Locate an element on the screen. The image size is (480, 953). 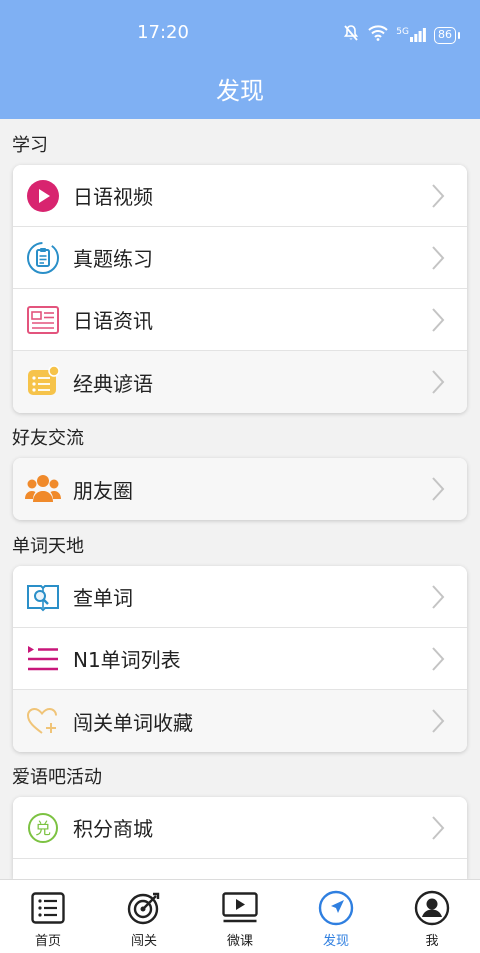
page-title: 发现 is located at coordinates (240, 91).